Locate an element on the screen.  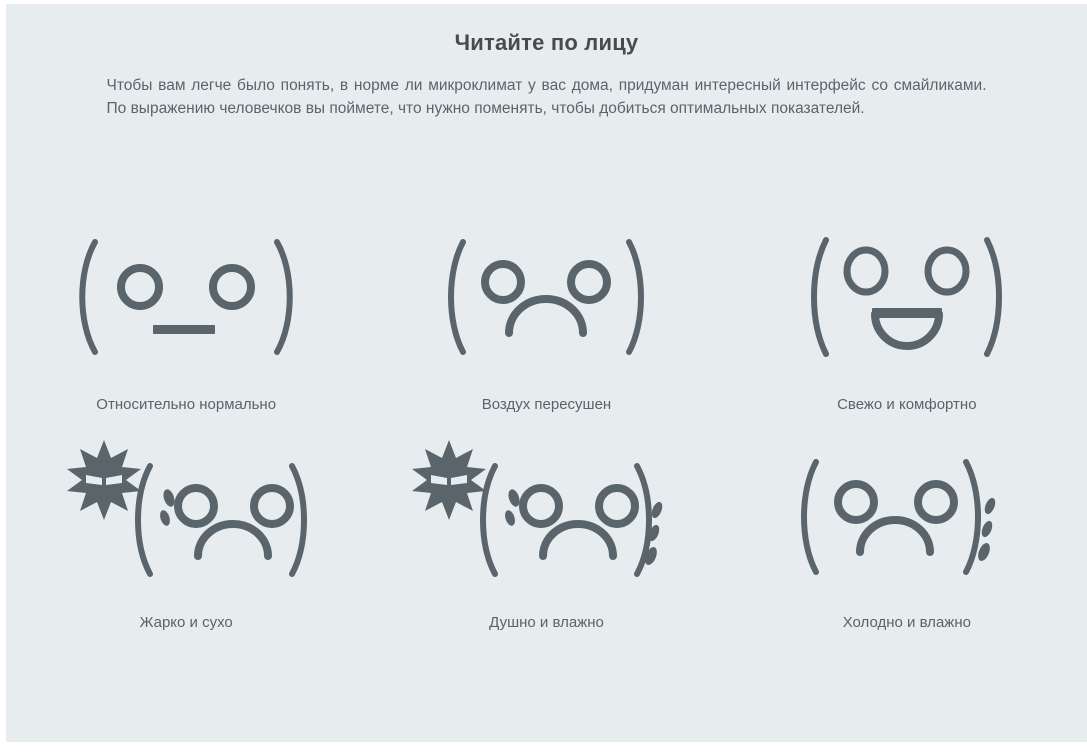
open-smile-mouth-icon is located at coordinates (907, 328).